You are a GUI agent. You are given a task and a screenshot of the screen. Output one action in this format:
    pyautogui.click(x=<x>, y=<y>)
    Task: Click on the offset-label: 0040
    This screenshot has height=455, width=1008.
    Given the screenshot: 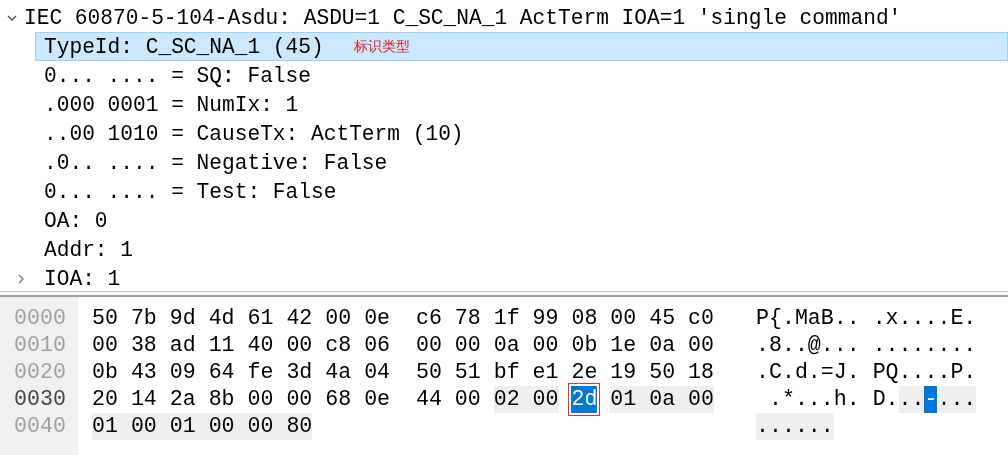 What is the action you would take?
    pyautogui.click(x=40, y=426)
    